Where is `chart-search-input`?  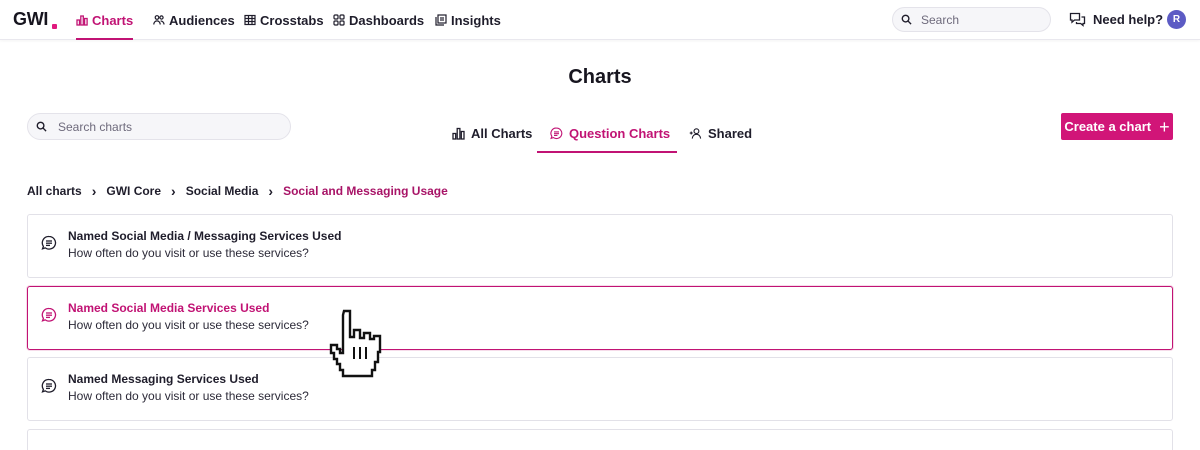 chart-search-input is located at coordinates (118, 126).